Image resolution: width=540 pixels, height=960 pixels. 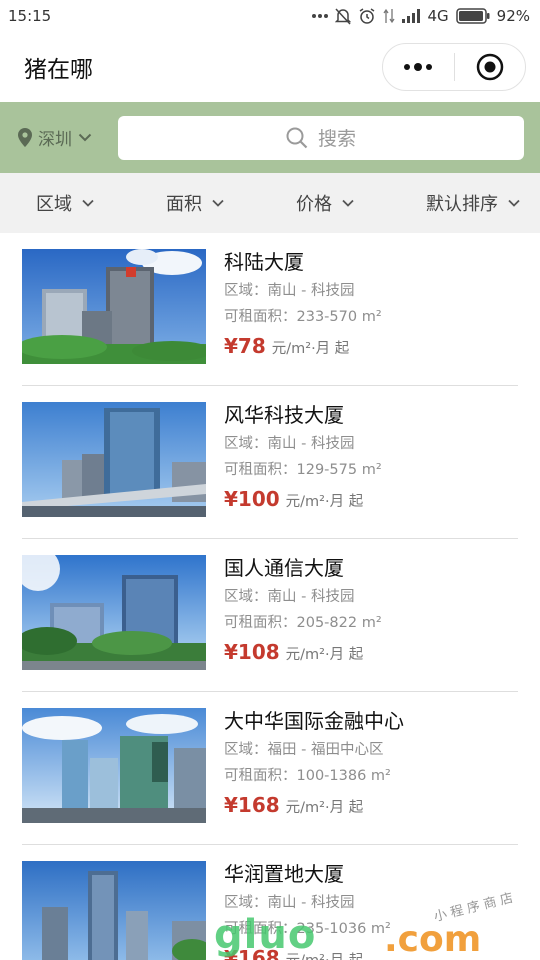 I want to click on close-miniprogram-button, so click(x=490, y=67).